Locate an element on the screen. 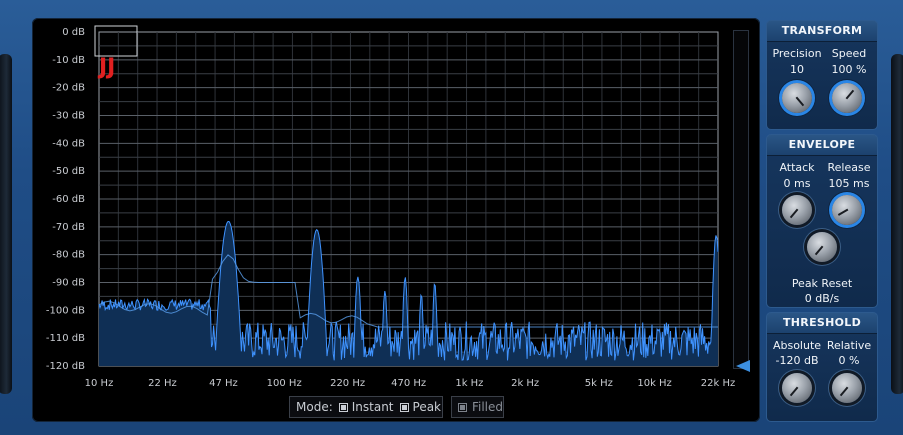  db-tick-label: -40 dB is located at coordinates (68, 143).